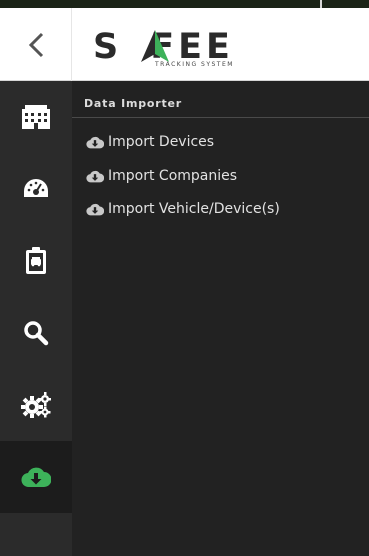  I want to click on import-devices-link: Import Devices, so click(150, 142).